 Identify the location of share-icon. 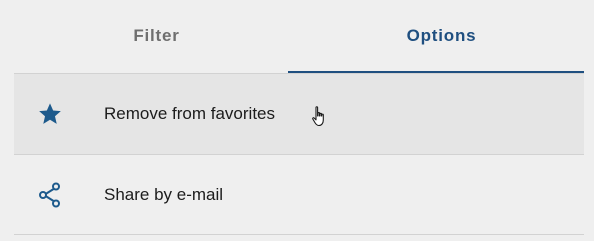
(50, 195).